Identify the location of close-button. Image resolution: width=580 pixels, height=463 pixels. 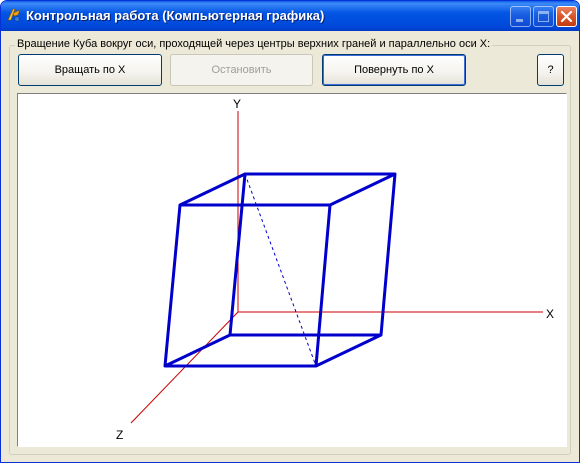
(566, 16).